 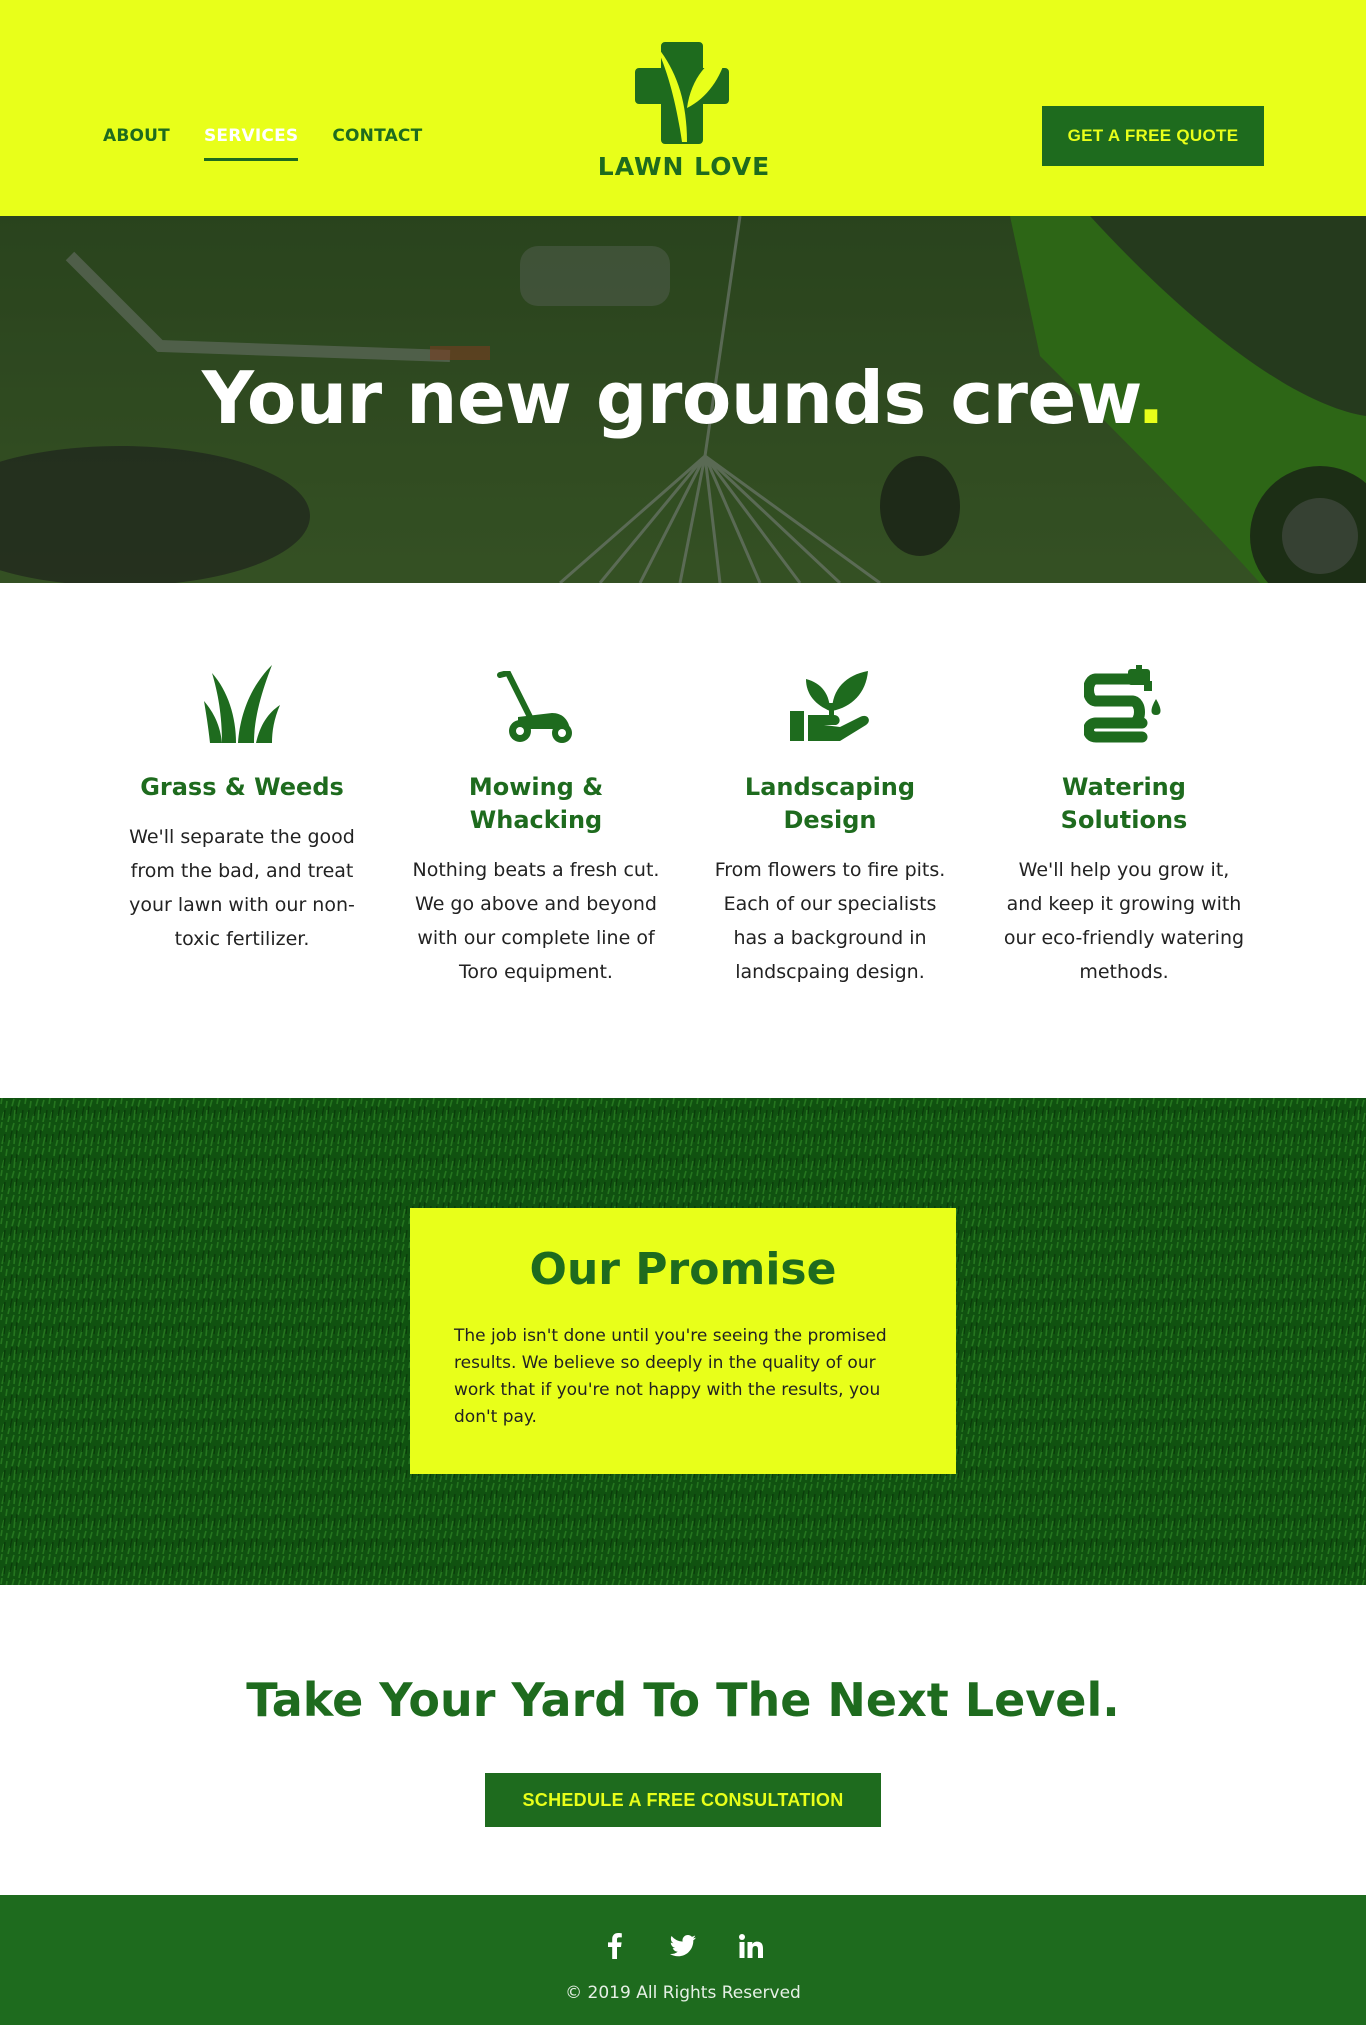 I want to click on main-nav: ABOUT SERVICES CONTACT, so click(x=262, y=143).